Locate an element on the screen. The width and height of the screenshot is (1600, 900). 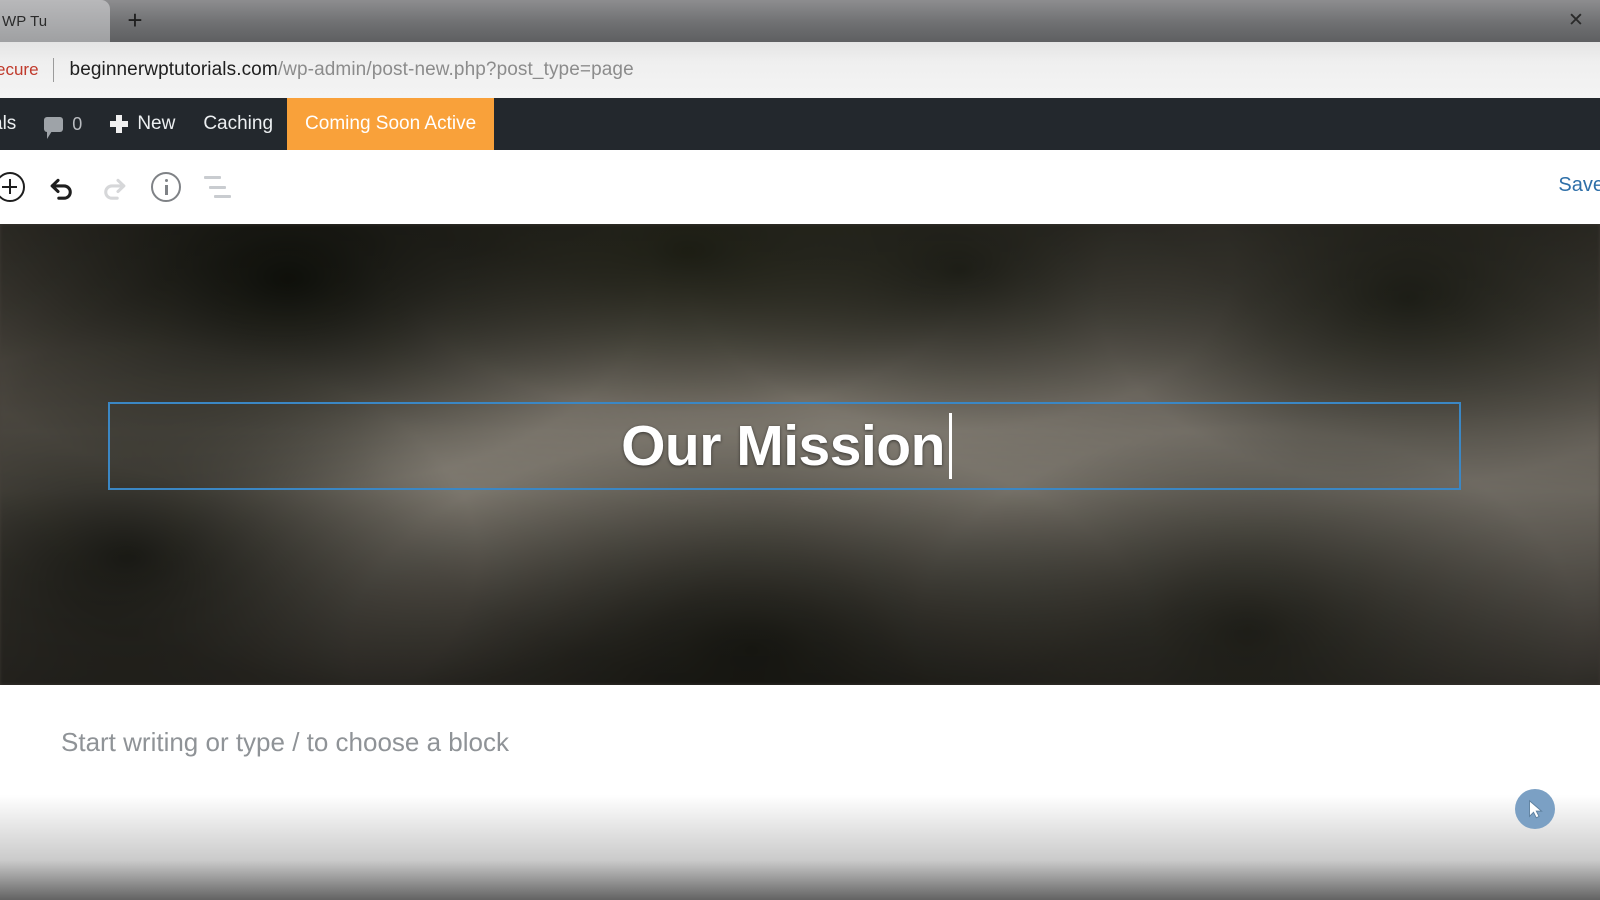
adminbar-comments: 0 is located at coordinates (63, 124).